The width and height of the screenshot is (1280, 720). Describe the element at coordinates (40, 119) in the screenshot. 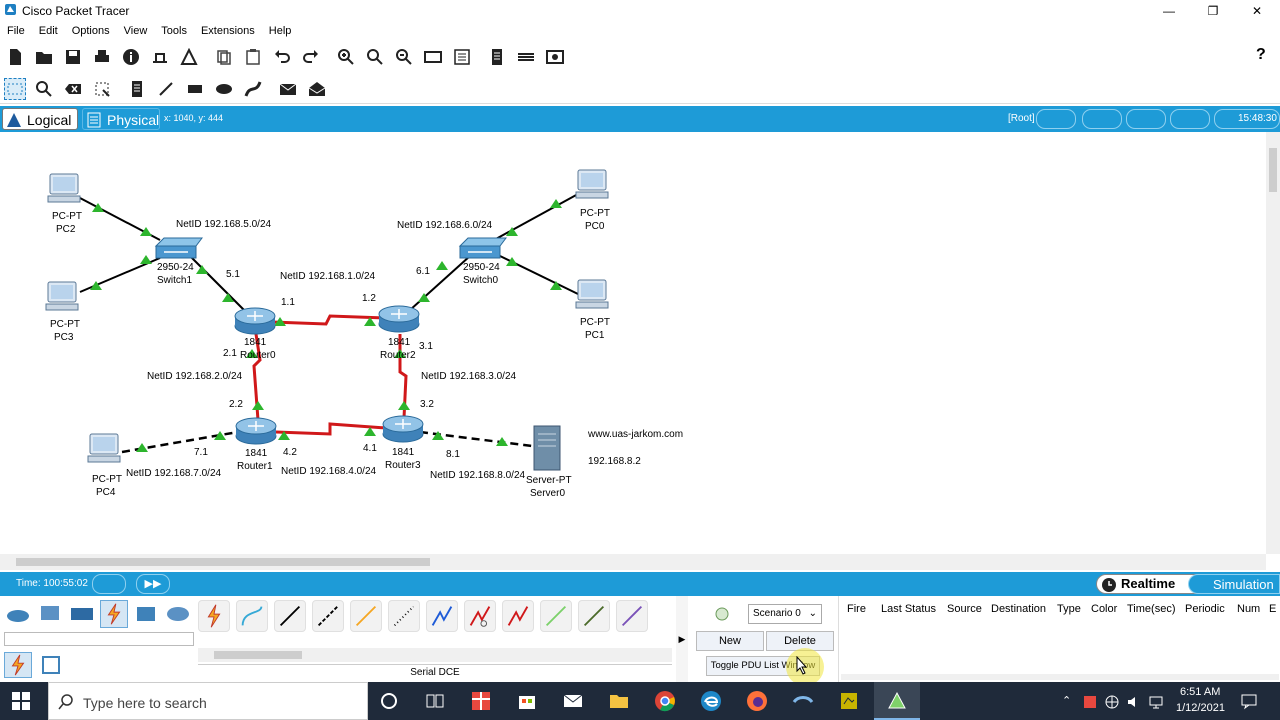

I see `tab-logical: Logical` at that location.